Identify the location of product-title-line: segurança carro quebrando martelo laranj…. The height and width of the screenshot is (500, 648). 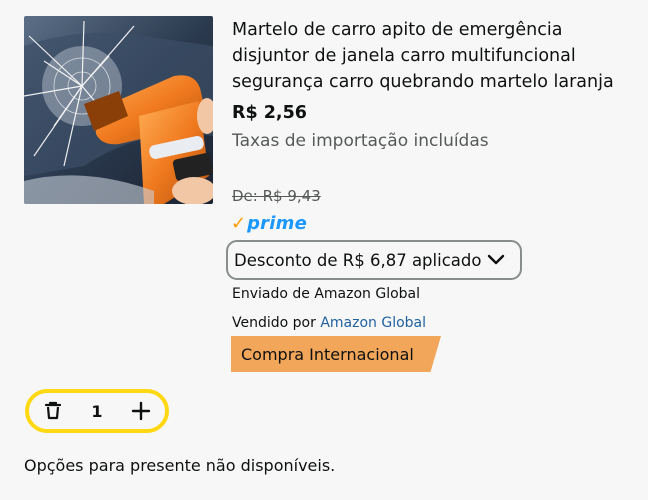
(423, 82).